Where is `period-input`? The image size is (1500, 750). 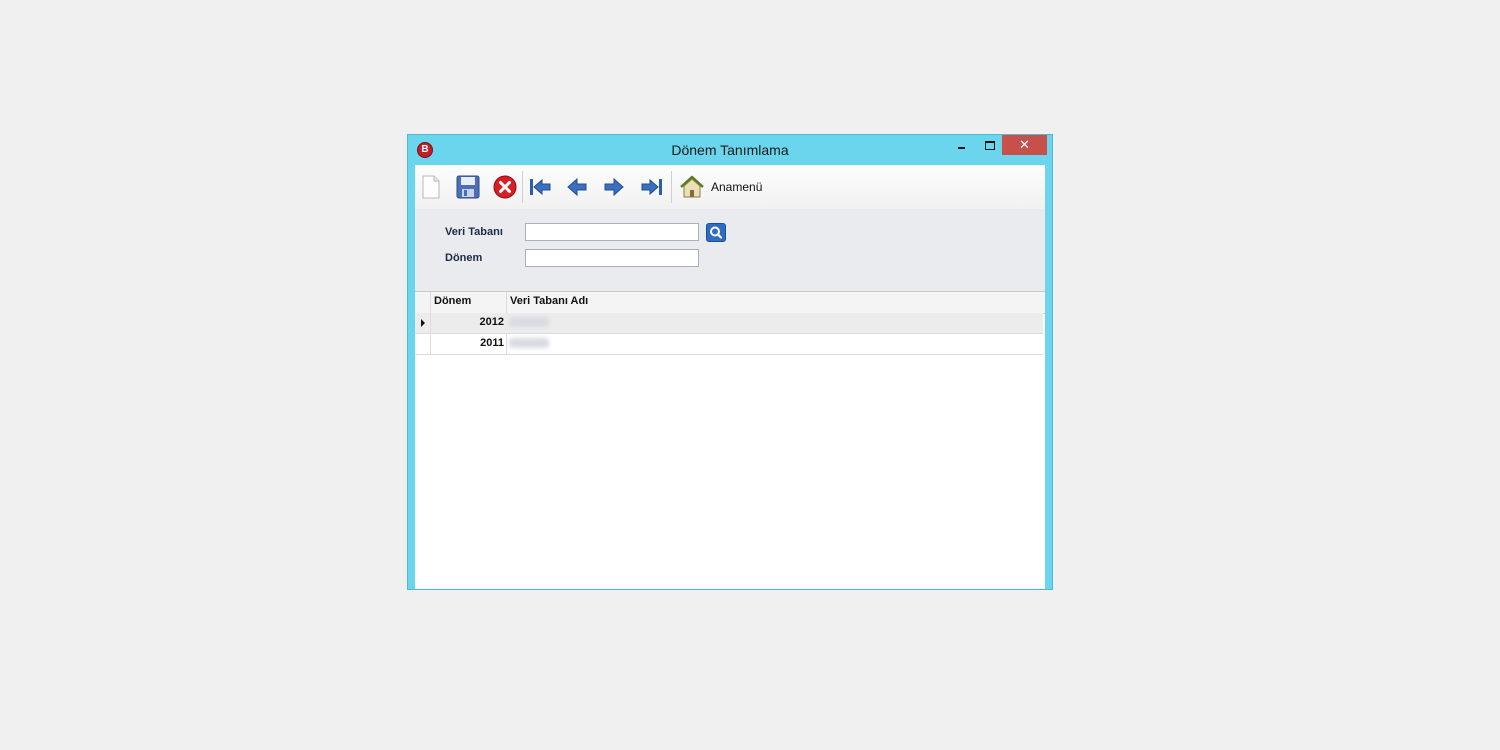 period-input is located at coordinates (612, 258).